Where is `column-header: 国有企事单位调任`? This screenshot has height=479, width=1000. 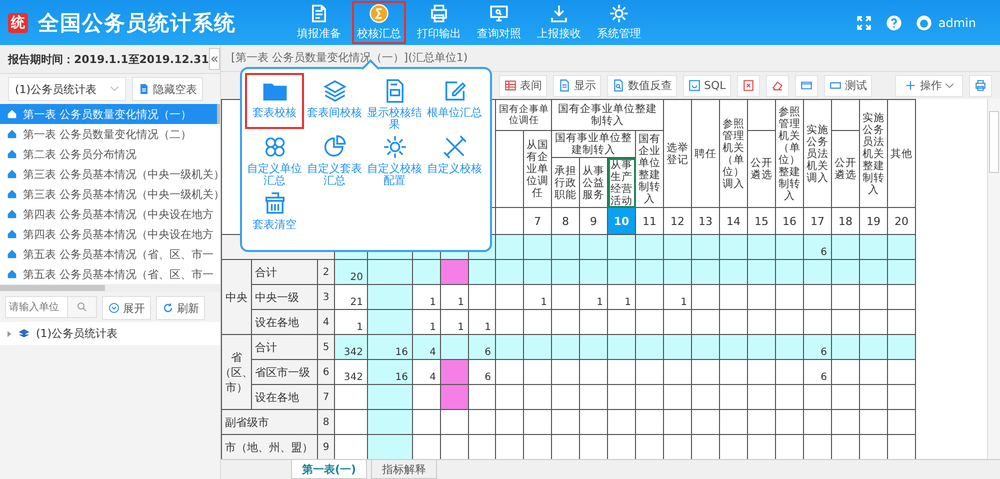
column-header: 国有企事单位调任 is located at coordinates (524, 115).